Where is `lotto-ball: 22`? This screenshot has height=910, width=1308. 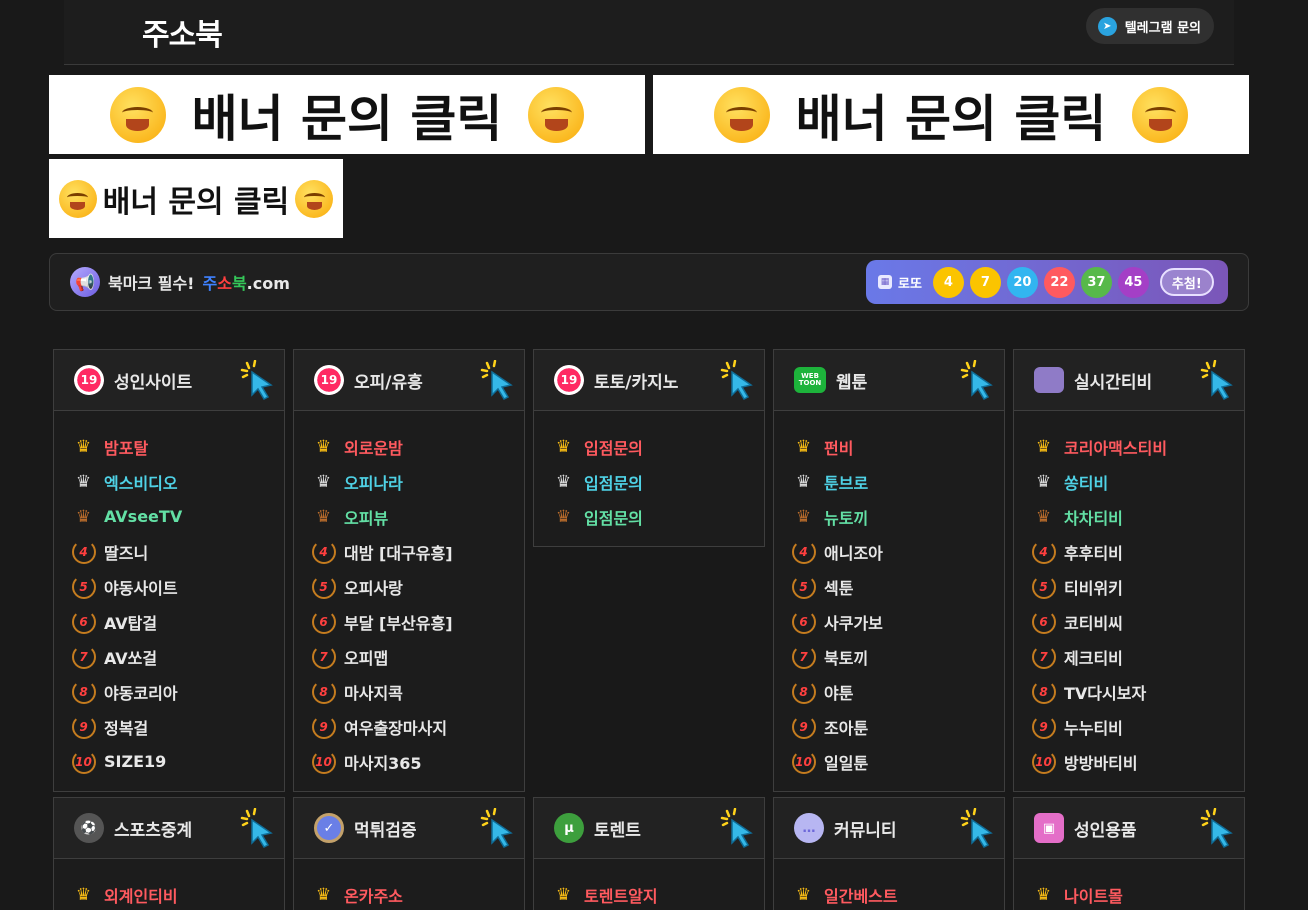
lotto-ball: 22 is located at coordinates (1059, 282).